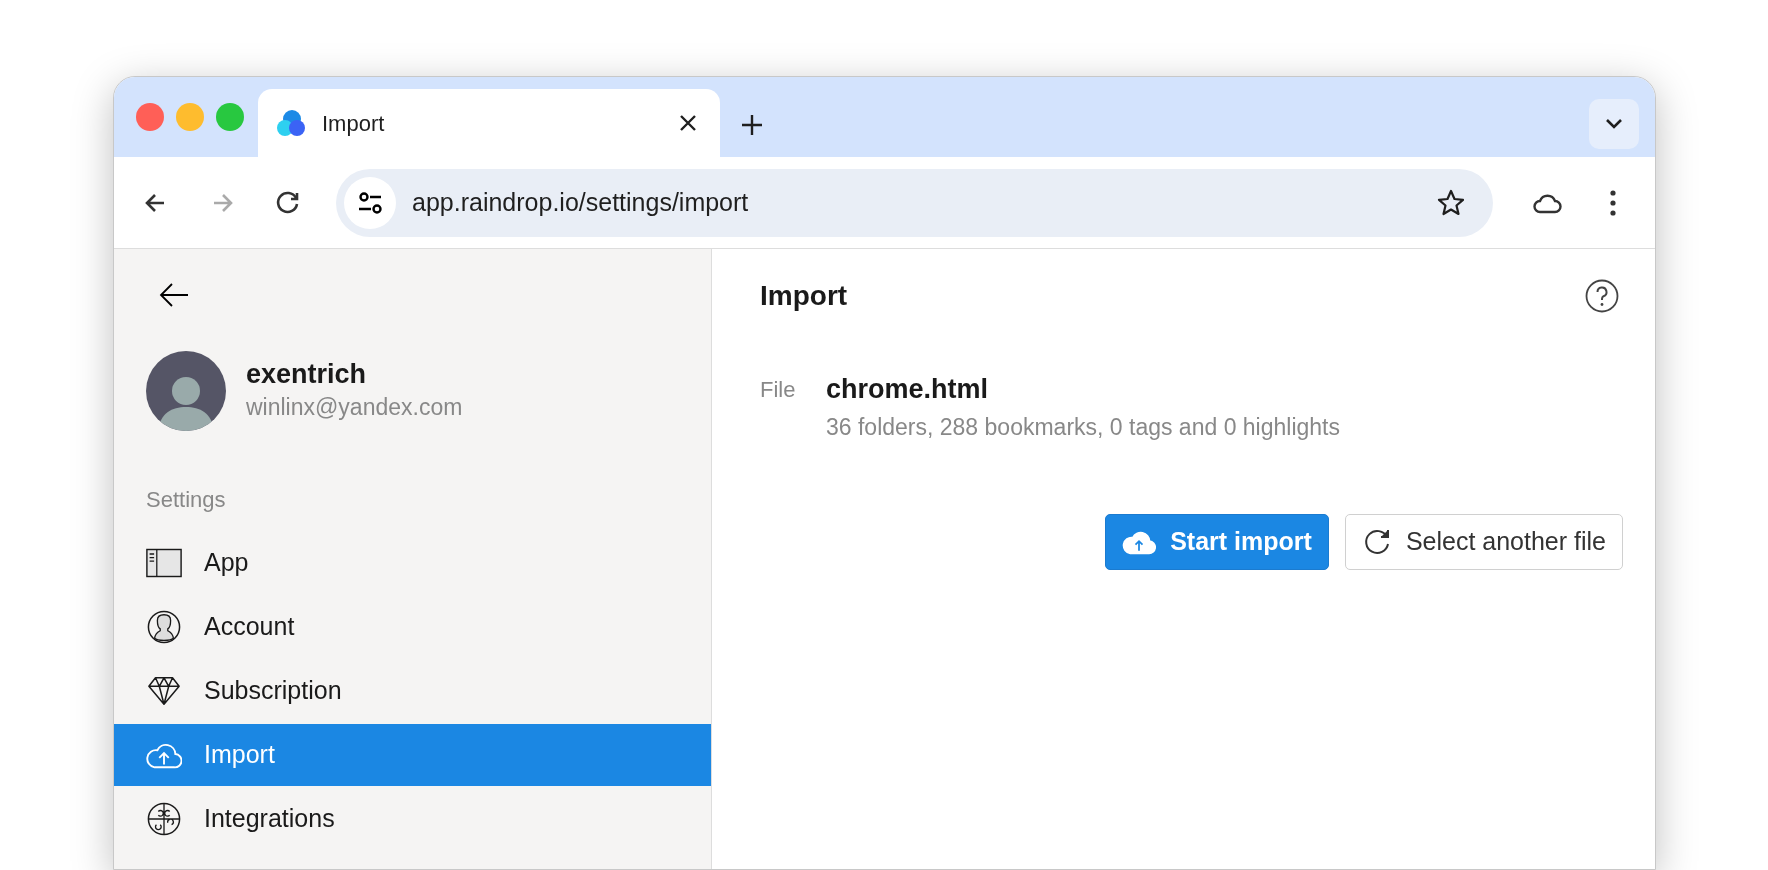  Describe the element at coordinates (1483, 542) in the screenshot. I see `select-file-button: Select another file` at that location.